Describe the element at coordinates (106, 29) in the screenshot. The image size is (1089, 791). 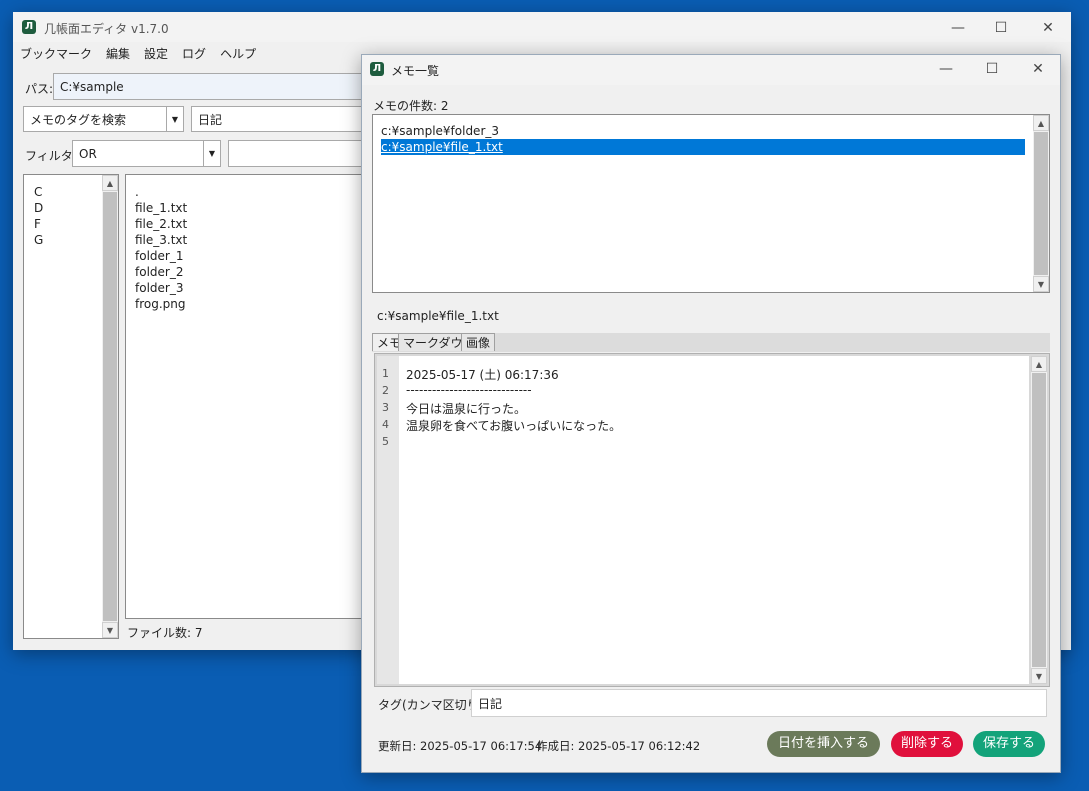
I see `main-window-title: 几帳面エディタ v1.7.0` at that location.